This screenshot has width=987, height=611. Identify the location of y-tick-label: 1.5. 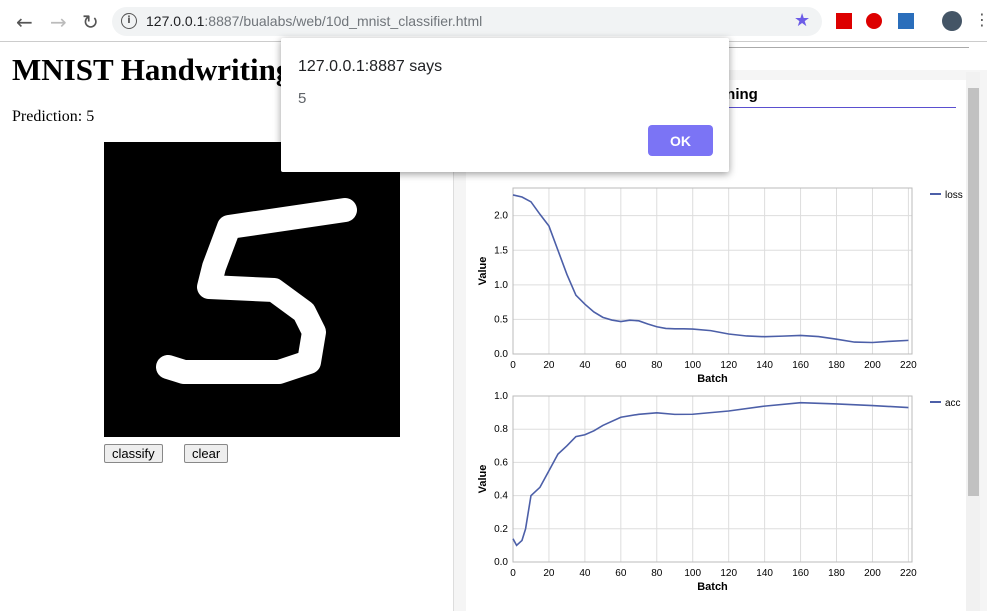
(501, 250).